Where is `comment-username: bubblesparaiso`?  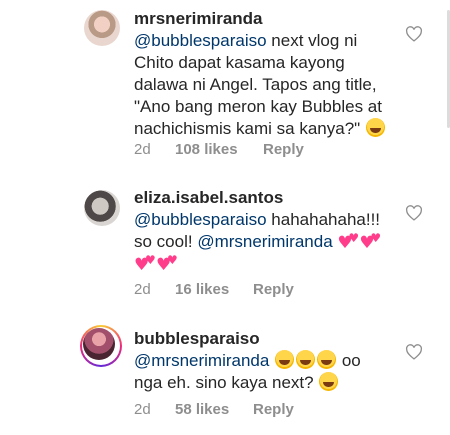
comment-username: bubblesparaiso is located at coordinates (261, 339).